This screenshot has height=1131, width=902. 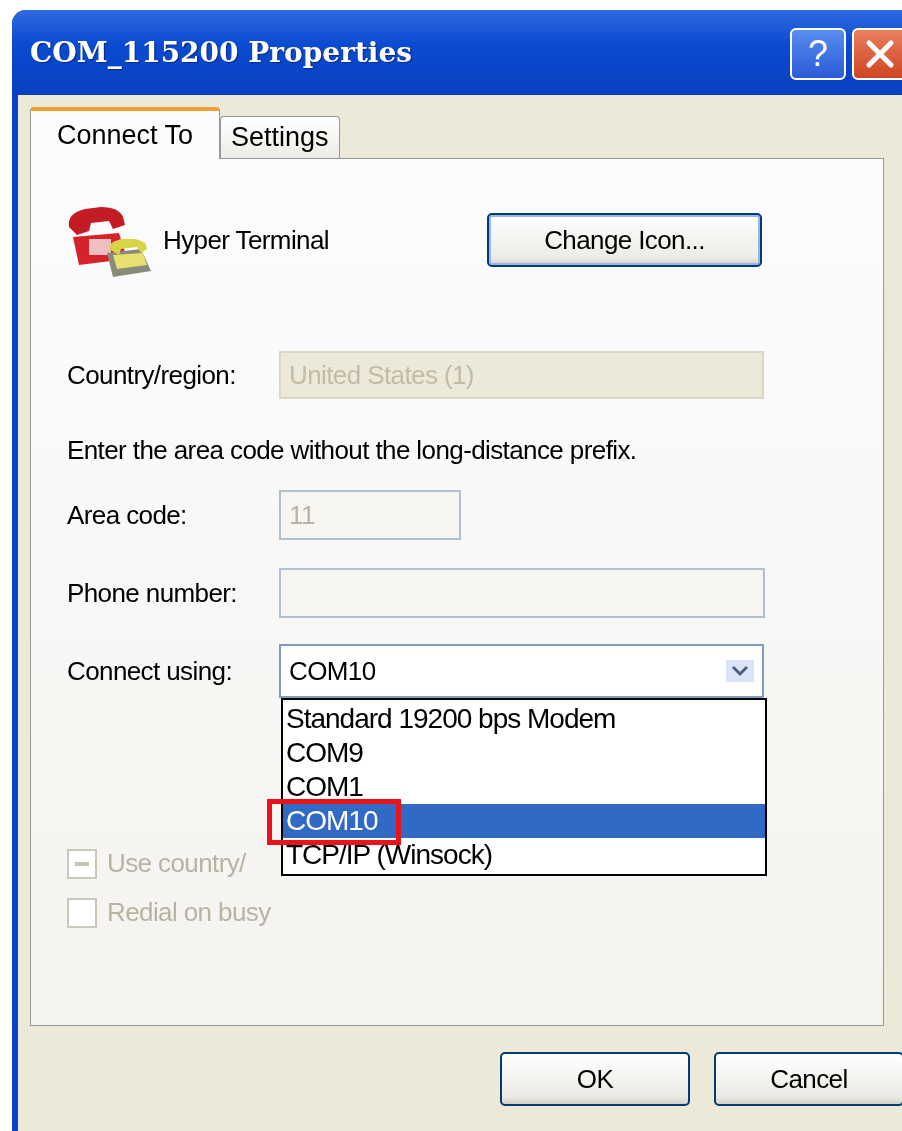 I want to click on checkbox-label: Use country/, so click(x=176, y=863).